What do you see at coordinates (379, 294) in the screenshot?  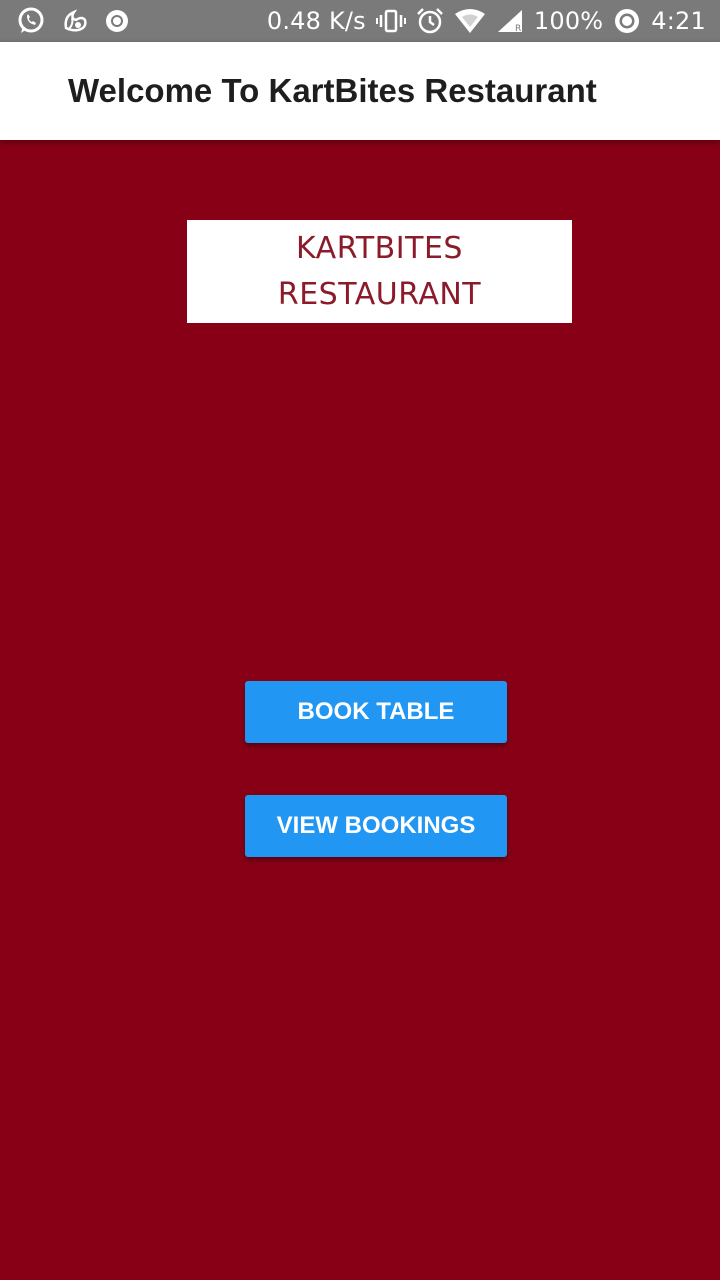 I see `logo-line-2: RESTAURANT` at bounding box center [379, 294].